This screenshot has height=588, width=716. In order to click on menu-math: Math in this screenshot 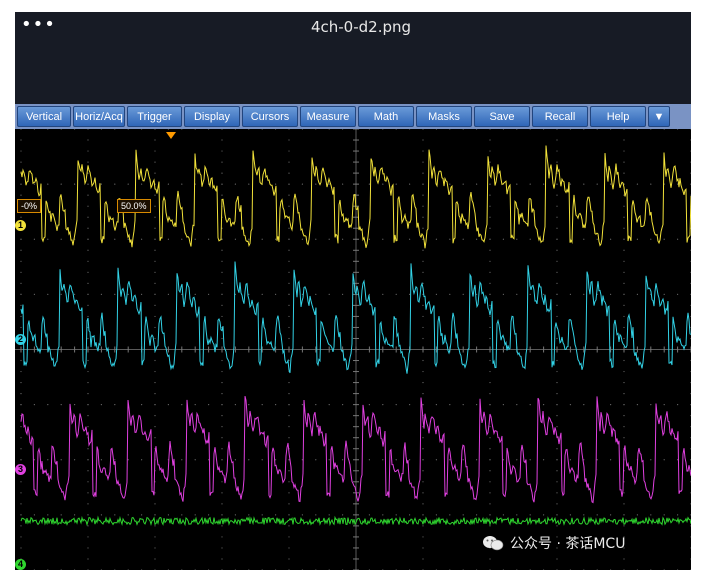, I will do `click(386, 116)`.